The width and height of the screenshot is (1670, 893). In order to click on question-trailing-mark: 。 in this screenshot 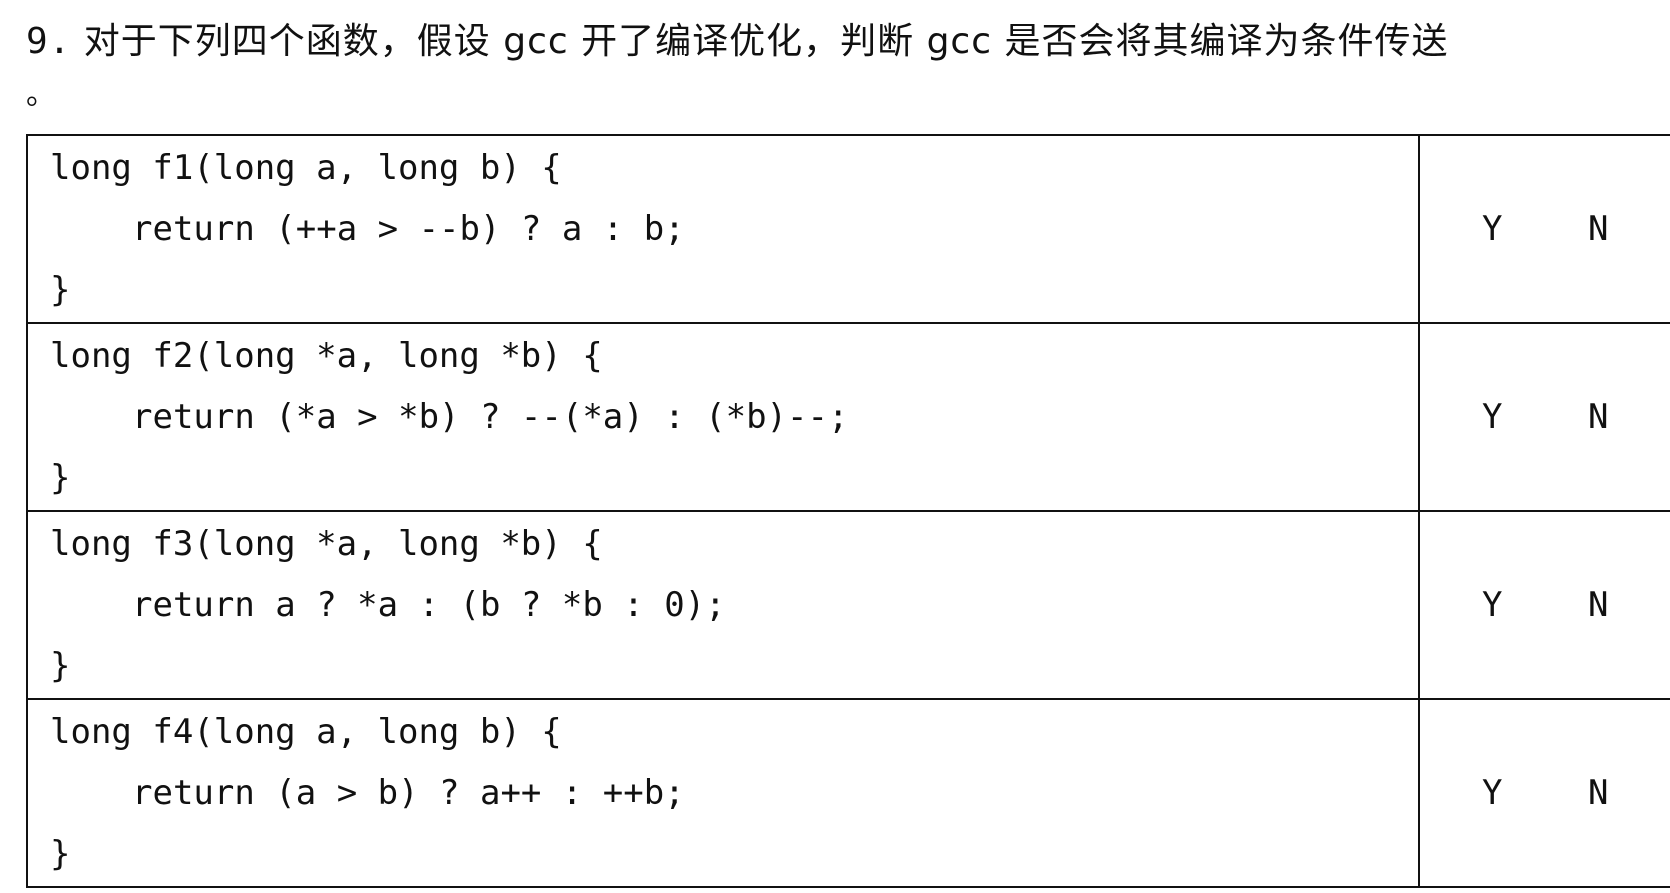, I will do `click(41, 94)`.